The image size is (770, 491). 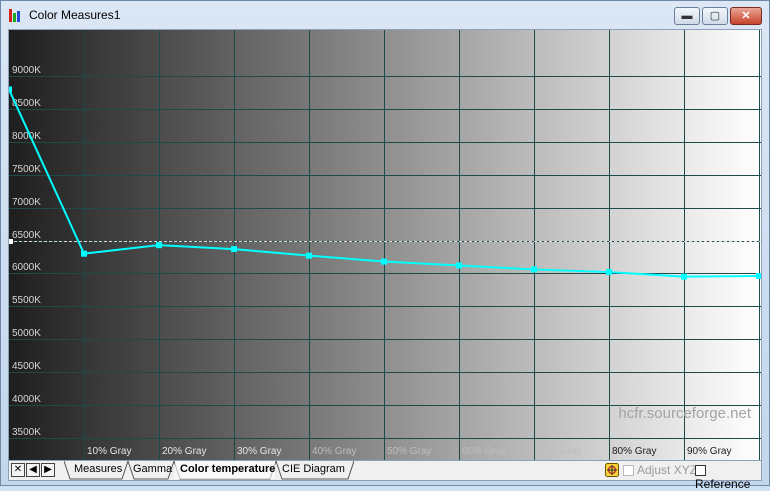 What do you see at coordinates (700, 470) in the screenshot?
I see `reference-box` at bounding box center [700, 470].